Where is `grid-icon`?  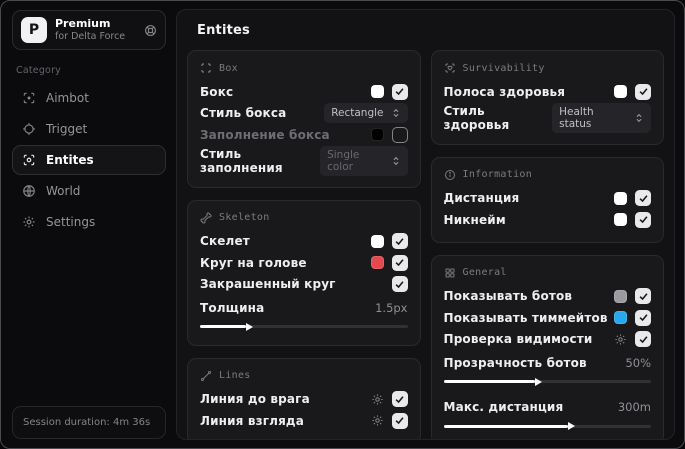 grid-icon is located at coordinates (450, 273).